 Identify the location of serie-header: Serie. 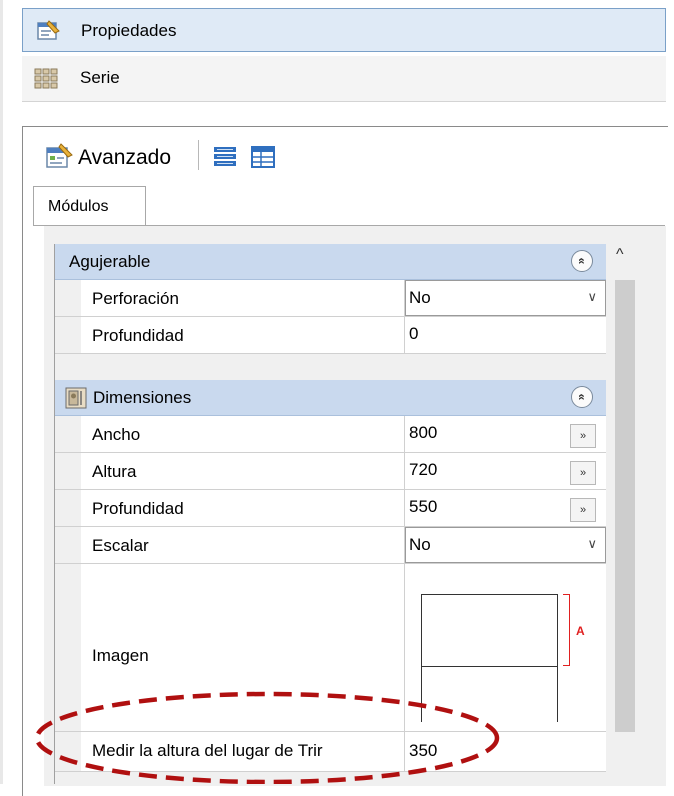
(344, 79).